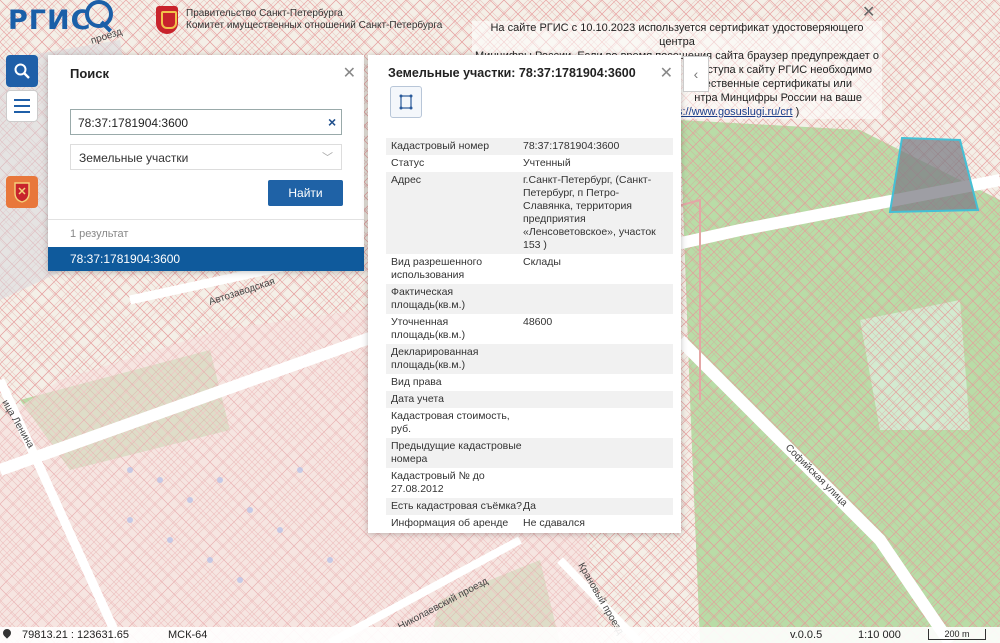  I want to click on spb-emblem-icon, so click(167, 20).